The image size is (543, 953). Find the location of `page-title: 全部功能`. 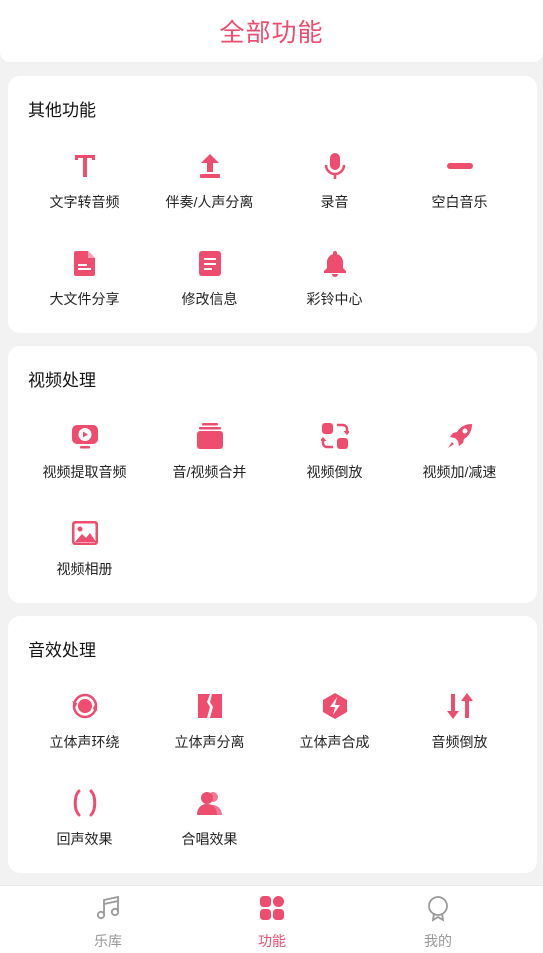

page-title: 全部功能 is located at coordinates (271, 33).